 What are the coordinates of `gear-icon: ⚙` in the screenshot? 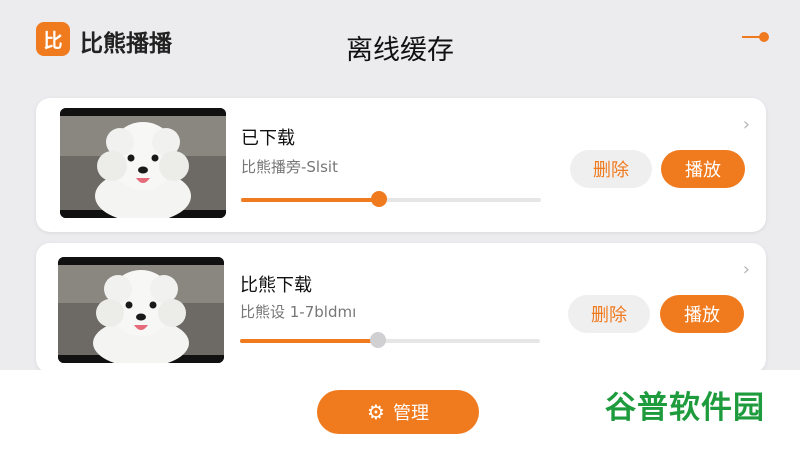 It's located at (376, 412).